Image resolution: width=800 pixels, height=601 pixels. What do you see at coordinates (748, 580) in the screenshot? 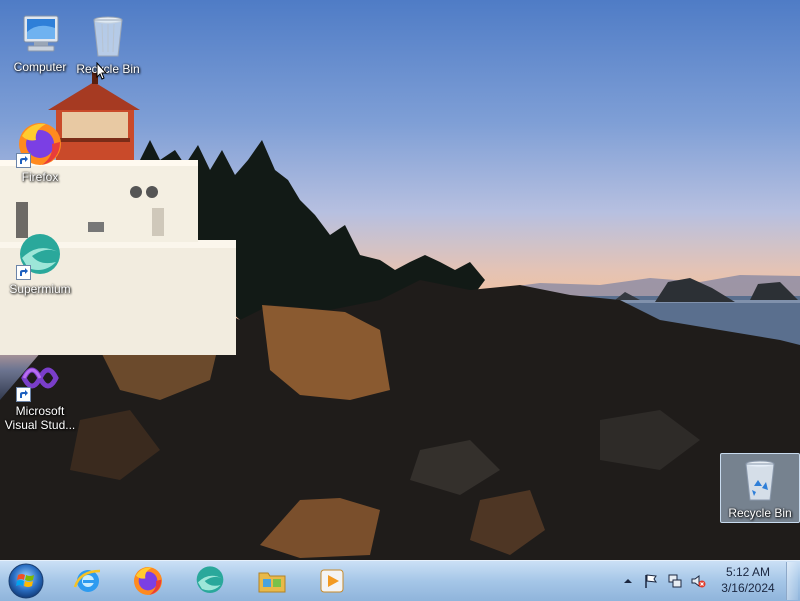
I see `system-clock: 5:12 AM 3/16/2024` at bounding box center [748, 580].